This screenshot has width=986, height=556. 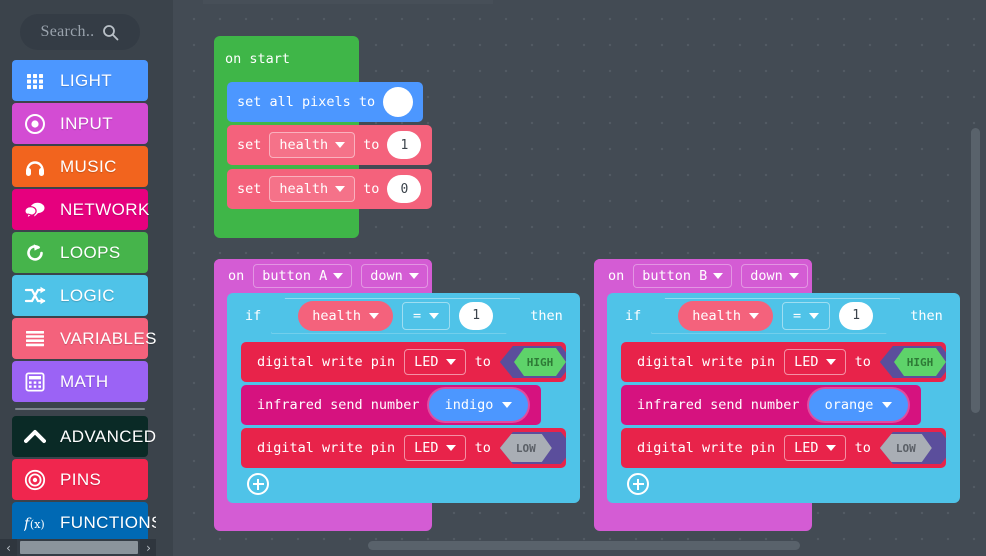 What do you see at coordinates (546, 315) in the screenshot?
I see `then-label: then` at bounding box center [546, 315].